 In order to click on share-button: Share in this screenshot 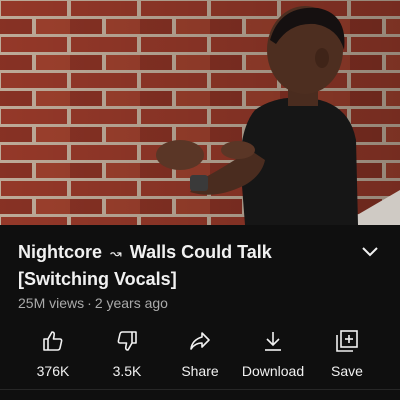, I will do `click(200, 354)`.